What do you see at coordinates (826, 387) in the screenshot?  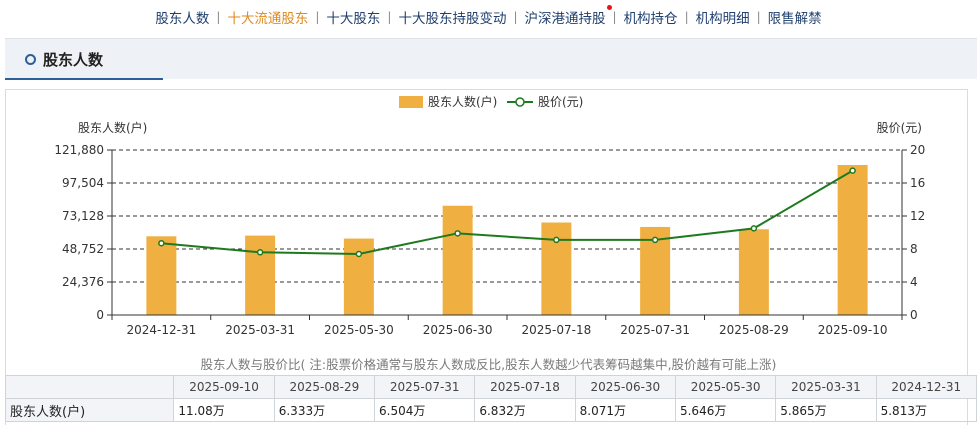 I see `table-header-cell: 2025-03-31` at bounding box center [826, 387].